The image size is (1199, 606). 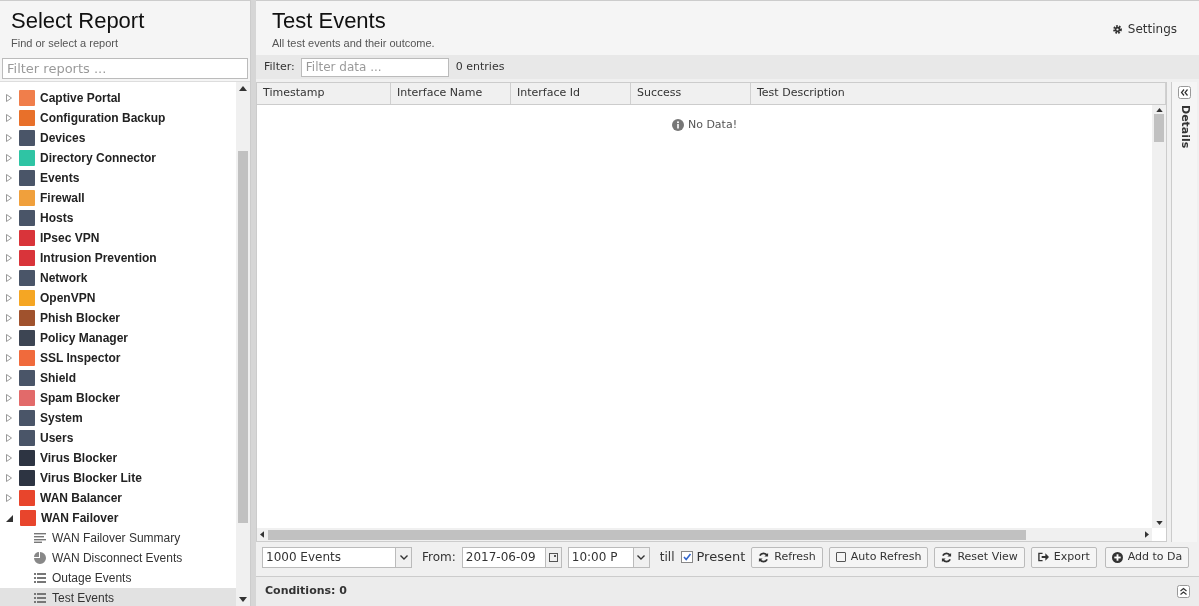 I want to click on tree-item: Phish Blocker, so click(x=80, y=318).